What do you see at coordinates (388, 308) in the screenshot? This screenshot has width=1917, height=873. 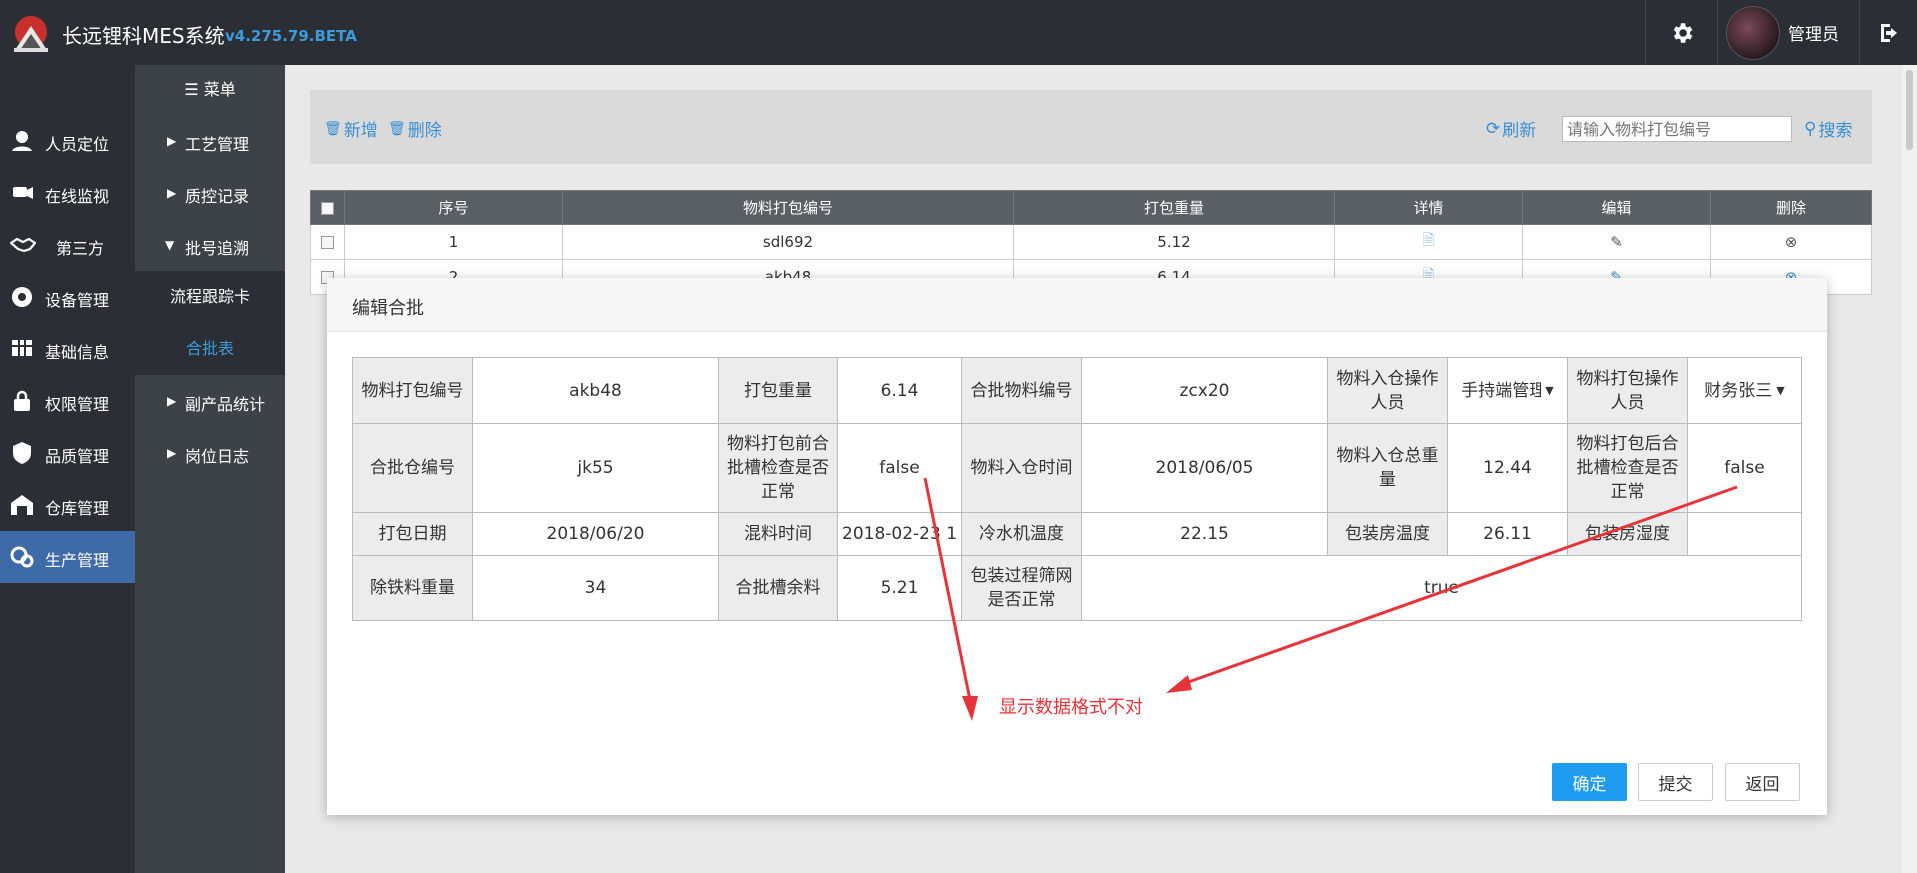 I see `dialog-title: 编辑合批` at bounding box center [388, 308].